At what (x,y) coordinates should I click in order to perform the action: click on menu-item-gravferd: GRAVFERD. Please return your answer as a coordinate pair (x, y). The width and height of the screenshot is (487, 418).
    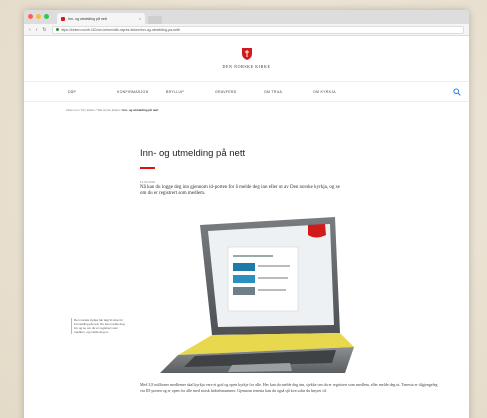
    Looking at the image, I should click on (239, 92).